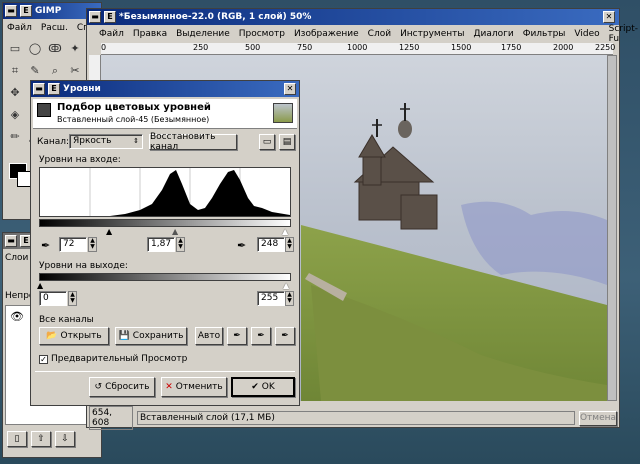 The width and height of the screenshot is (640, 464). Describe the element at coordinates (133, 119) in the screenshot. I see `levels-header-subtitle: Вставленный слой-45 (Безымянное)` at that location.